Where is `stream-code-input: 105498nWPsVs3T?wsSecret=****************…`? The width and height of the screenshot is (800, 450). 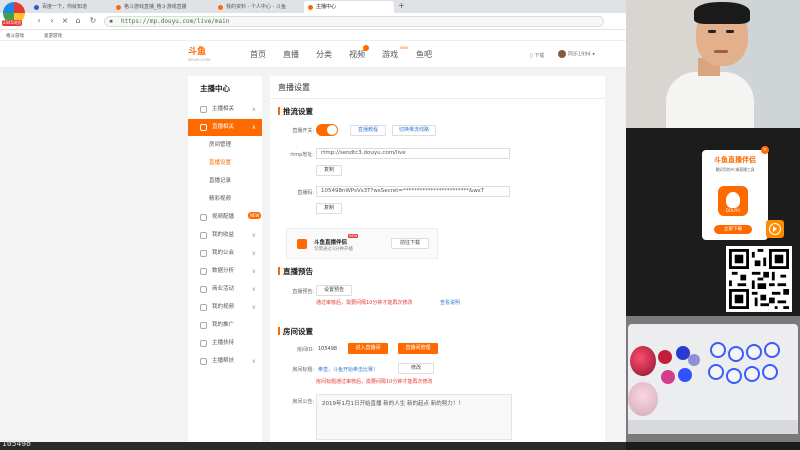 stream-code-input: 105498nWPsVs3T?wsSecret=****************… is located at coordinates (413, 191).